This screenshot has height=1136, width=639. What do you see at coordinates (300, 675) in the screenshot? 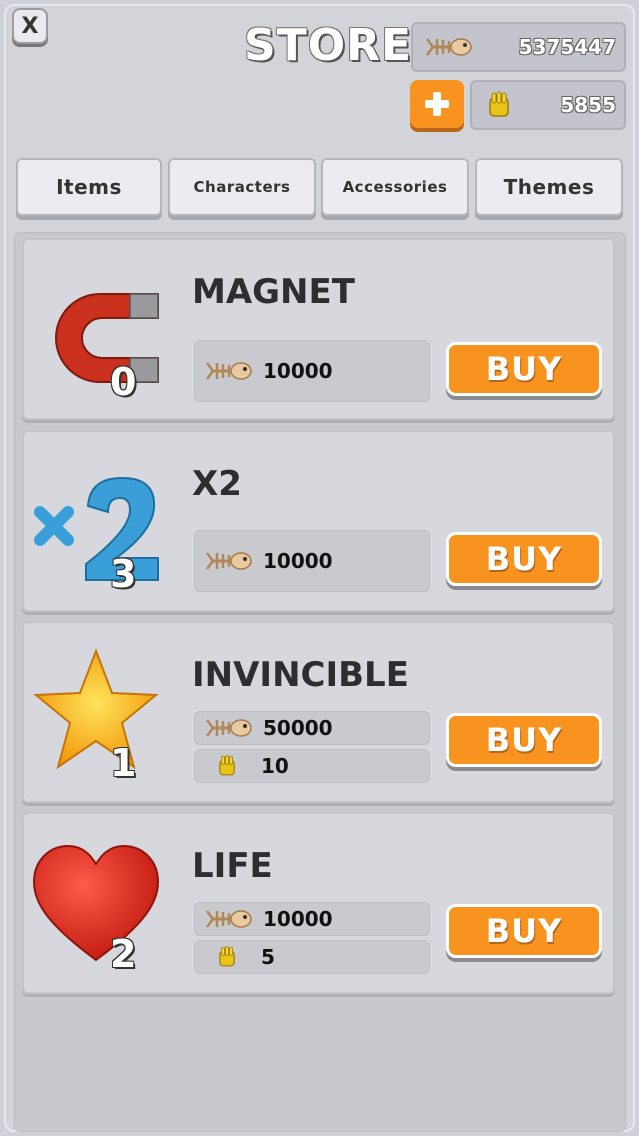
I see `item-name: INVINCIBLE` at bounding box center [300, 675].